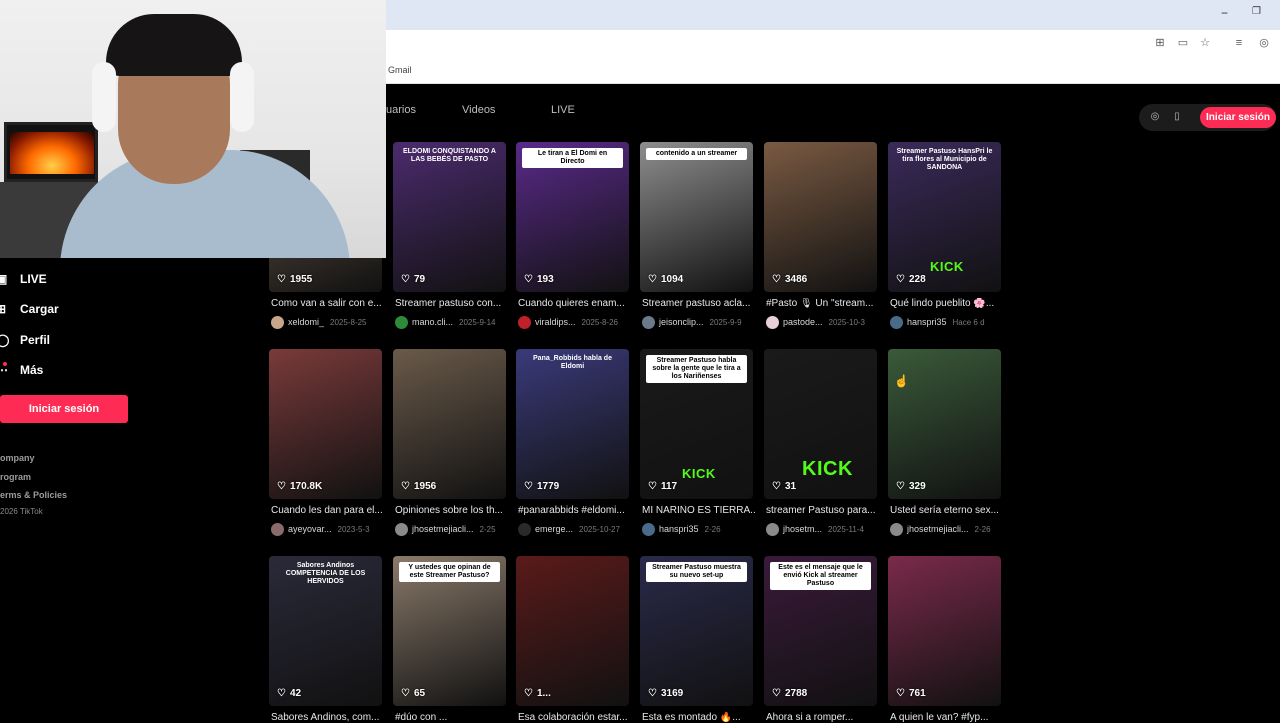 Image resolution: width=1280 pixels, height=723 pixels. I want to click on like-value: 228, so click(917, 279).